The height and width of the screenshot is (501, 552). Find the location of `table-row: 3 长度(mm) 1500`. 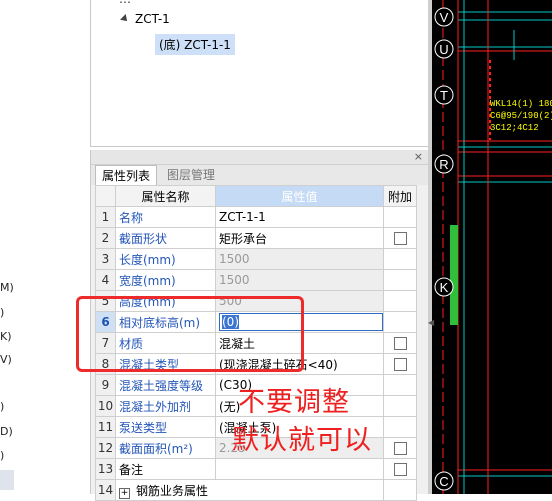

table-row: 3 长度(mm) 1500 is located at coordinates (256, 259).